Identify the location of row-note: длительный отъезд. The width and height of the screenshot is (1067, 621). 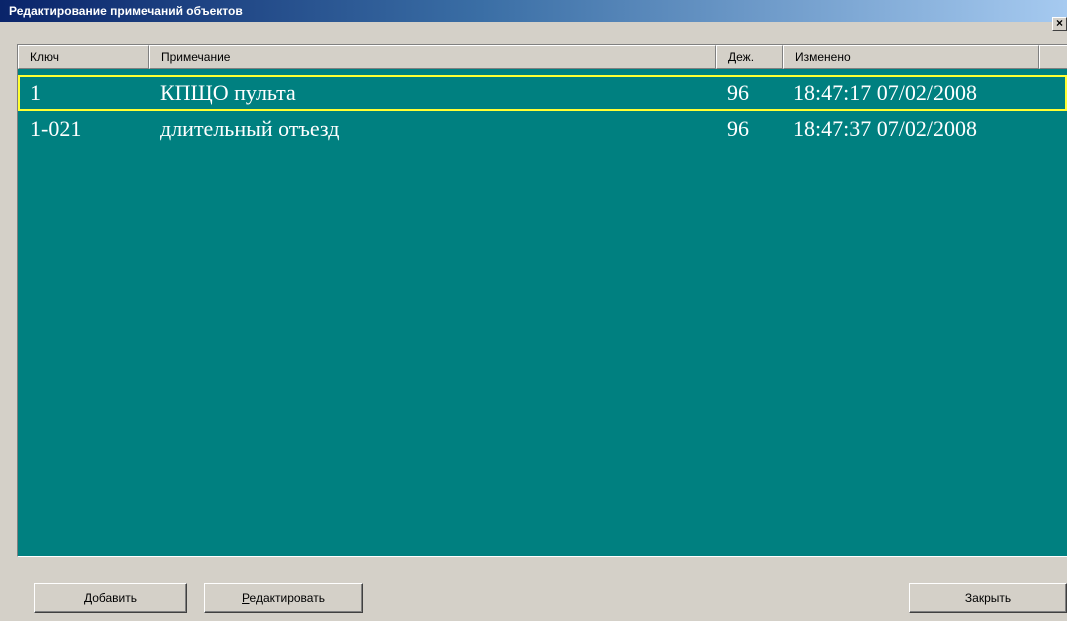
(250, 128).